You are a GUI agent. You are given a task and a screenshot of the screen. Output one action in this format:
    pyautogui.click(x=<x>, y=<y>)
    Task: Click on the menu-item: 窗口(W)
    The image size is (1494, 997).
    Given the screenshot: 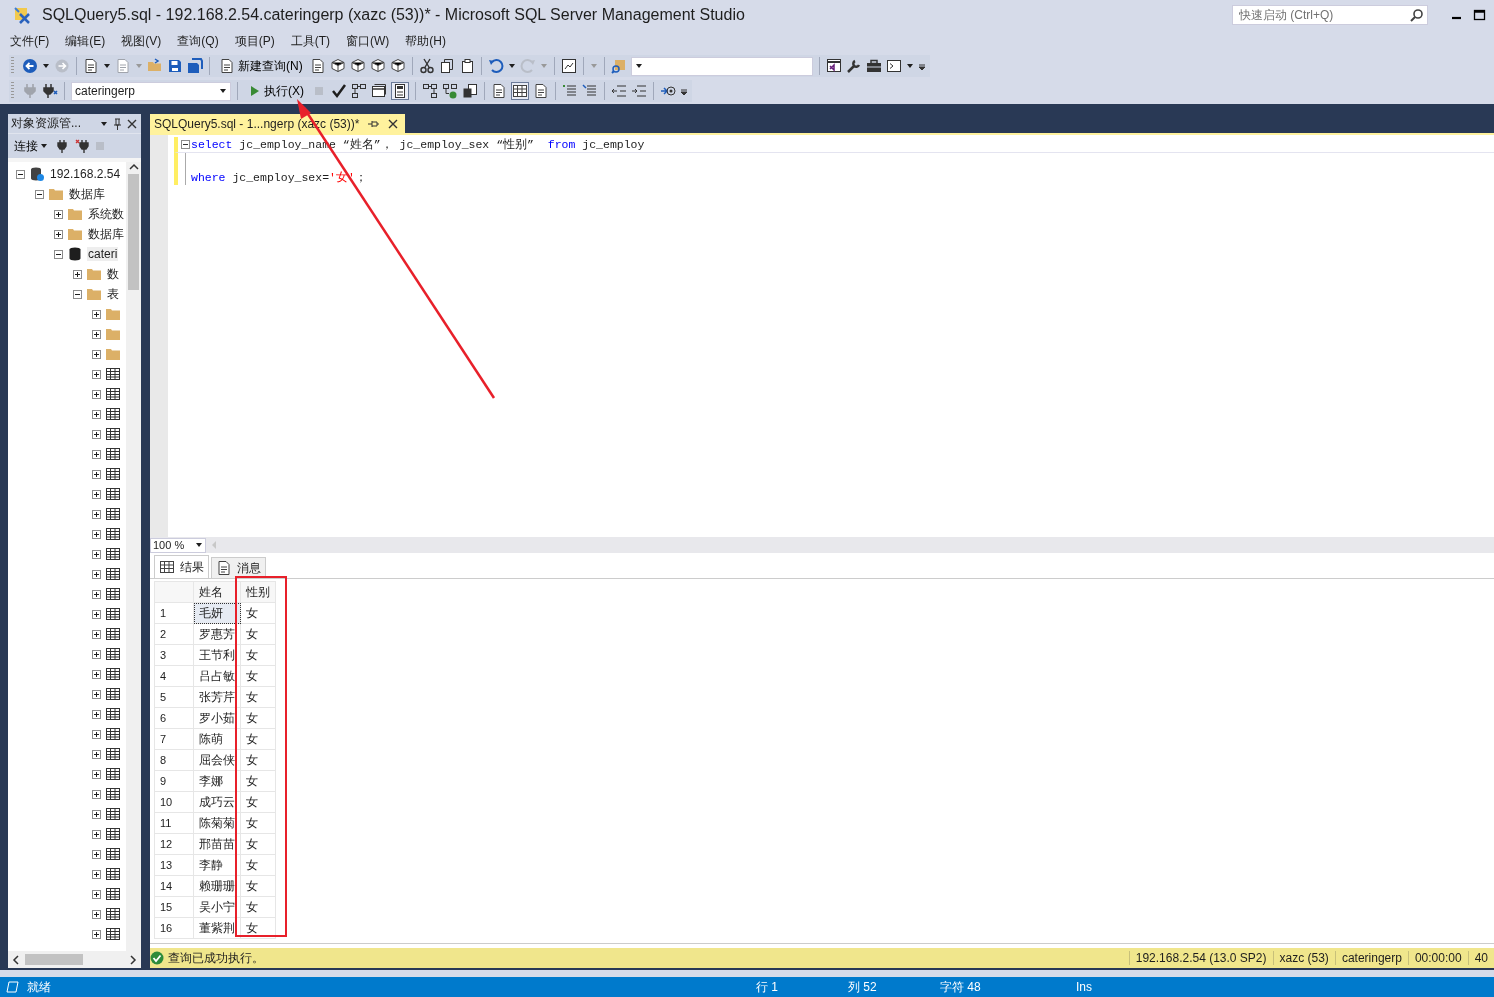 What is the action you would take?
    pyautogui.click(x=368, y=41)
    